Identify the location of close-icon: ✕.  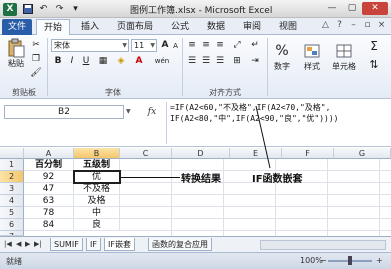
(375, 8).